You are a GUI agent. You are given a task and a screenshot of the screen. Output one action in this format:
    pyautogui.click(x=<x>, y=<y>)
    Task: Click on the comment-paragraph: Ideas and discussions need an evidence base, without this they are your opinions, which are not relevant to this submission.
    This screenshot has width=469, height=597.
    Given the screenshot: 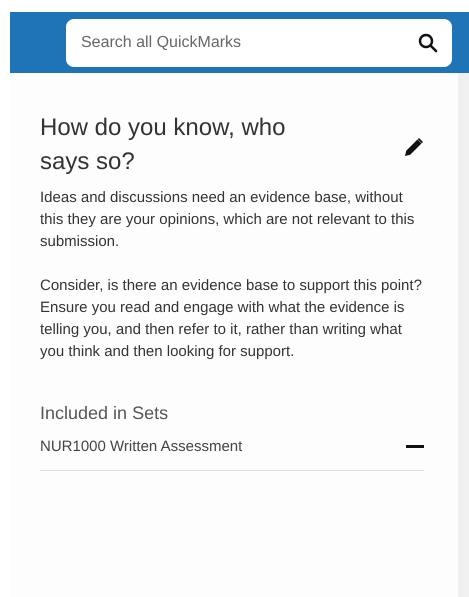 What is the action you would take?
    pyautogui.click(x=228, y=220)
    